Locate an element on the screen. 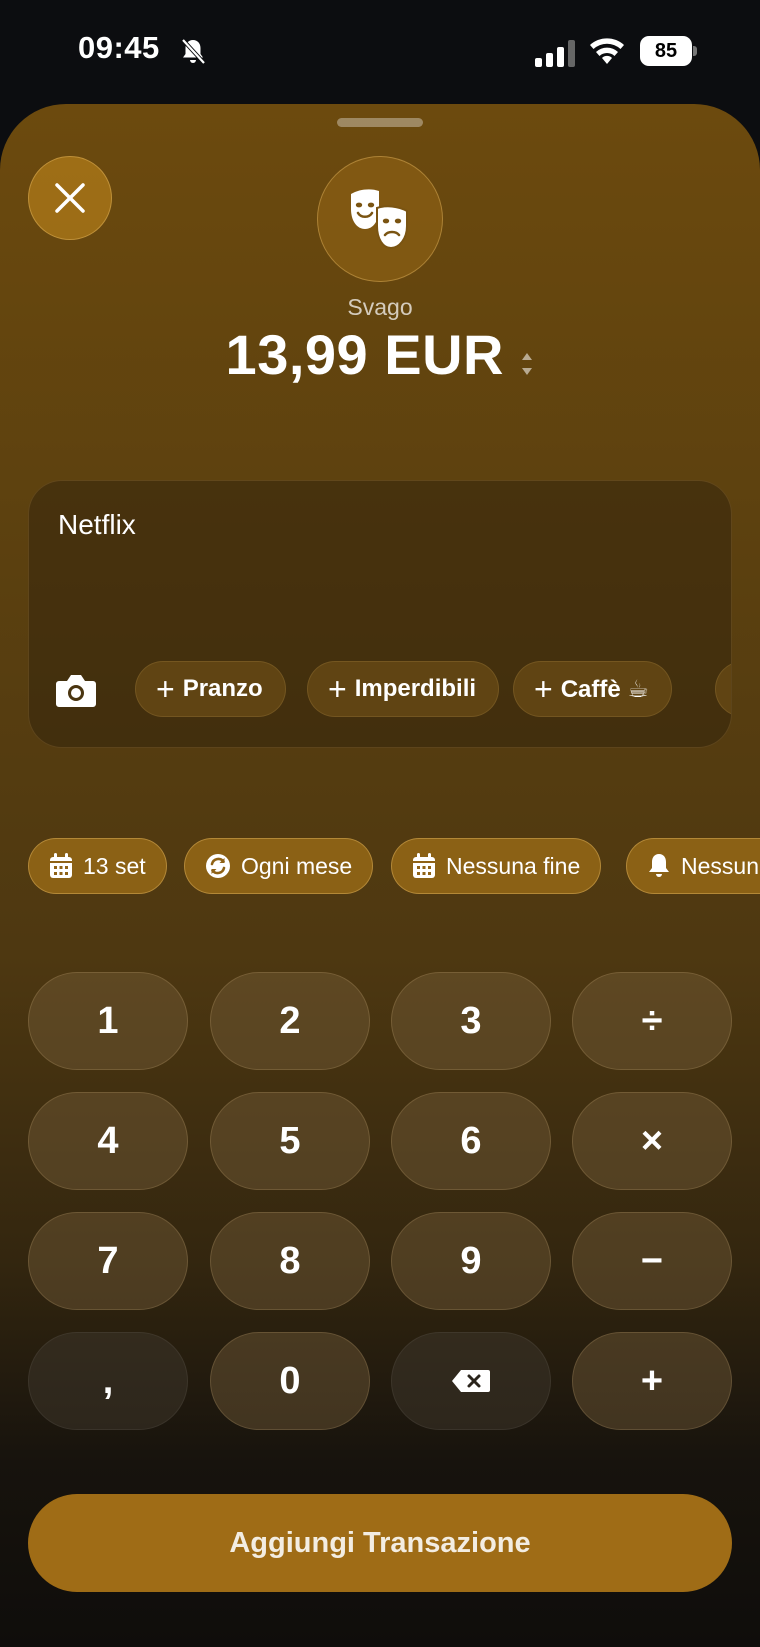  wifi-icon is located at coordinates (607, 51).